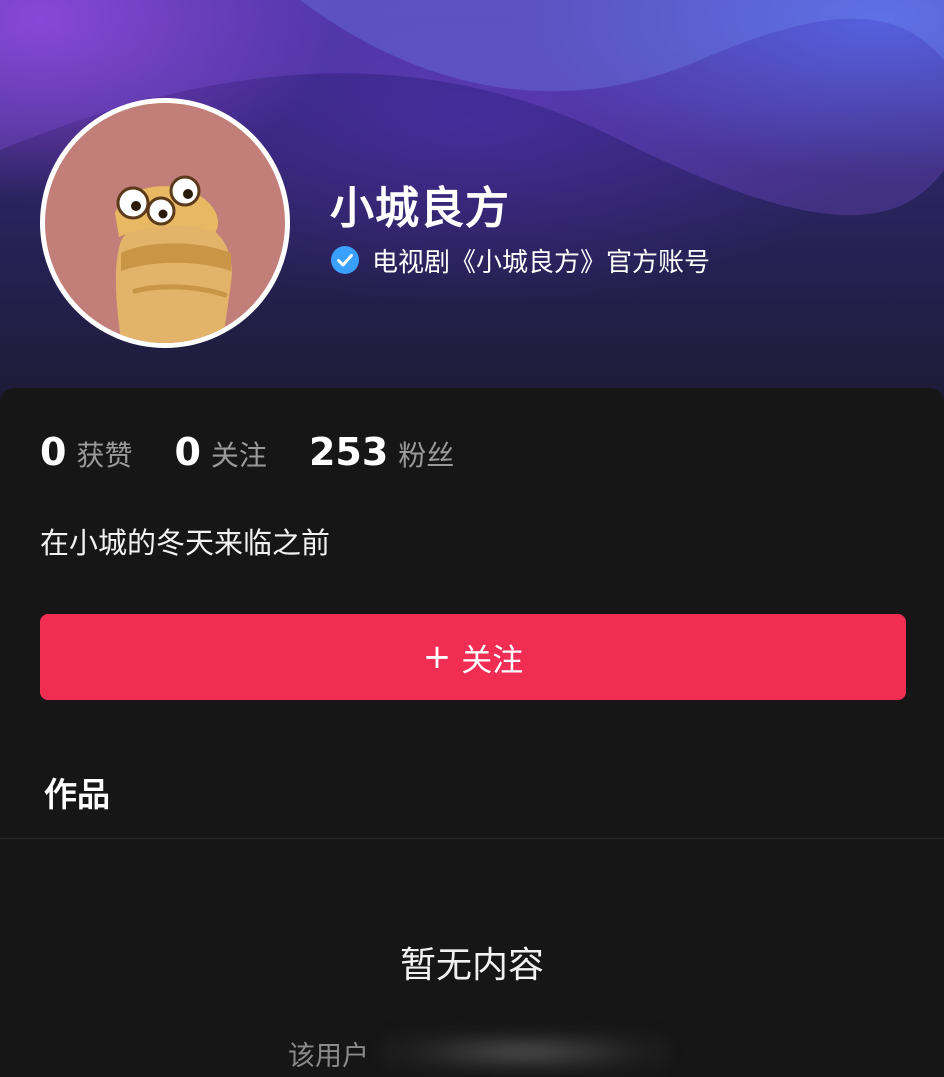  Describe the element at coordinates (348, 452) in the screenshot. I see `stat-value: 253` at that location.